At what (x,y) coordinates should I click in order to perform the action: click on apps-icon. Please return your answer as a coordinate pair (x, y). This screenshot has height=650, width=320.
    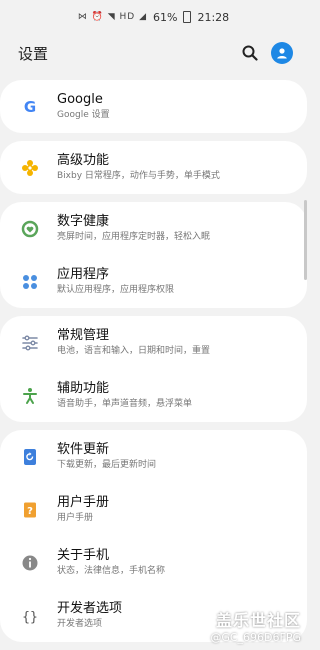
    Looking at the image, I should click on (30, 282).